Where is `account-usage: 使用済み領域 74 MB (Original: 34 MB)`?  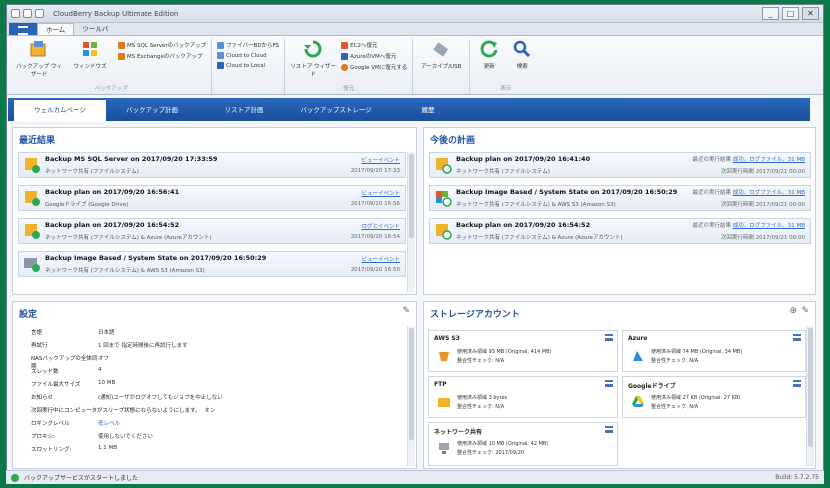
account-usage: 使用済み領域 74 MB (Original: 34 MB) is located at coordinates (697, 352).